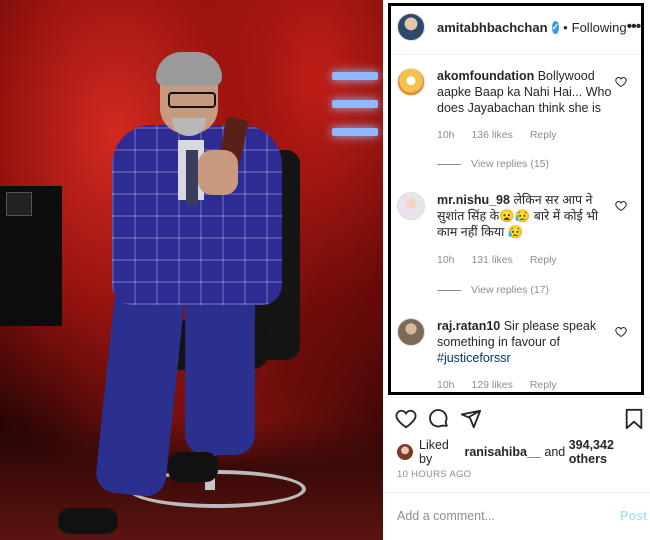  I want to click on post-comment-button: Post, so click(633, 516).